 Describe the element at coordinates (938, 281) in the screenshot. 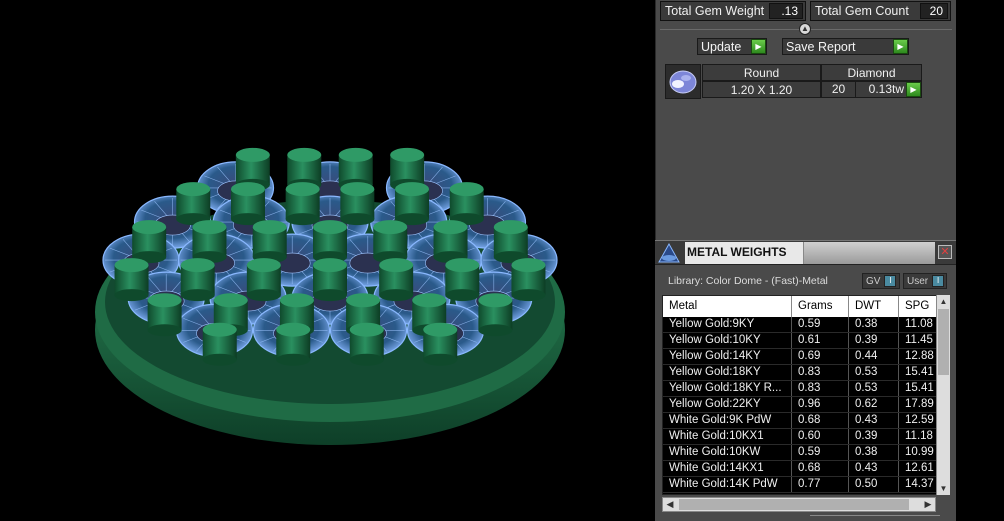

I see `toggle-knob: I` at that location.